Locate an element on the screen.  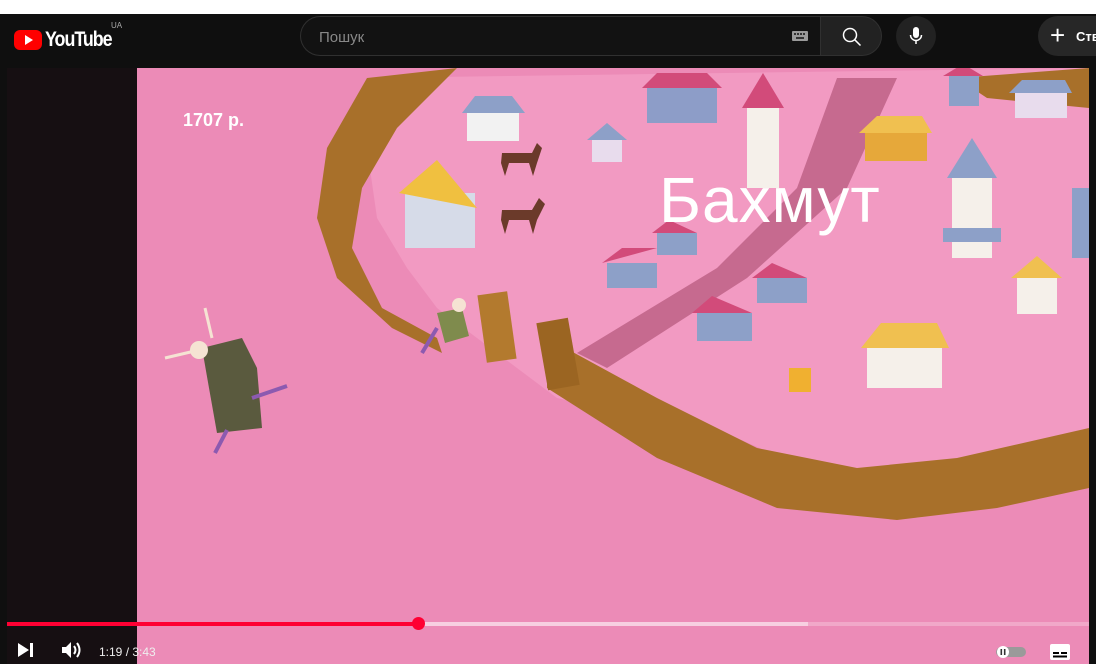
duration: 3:43 is located at coordinates (144, 652).